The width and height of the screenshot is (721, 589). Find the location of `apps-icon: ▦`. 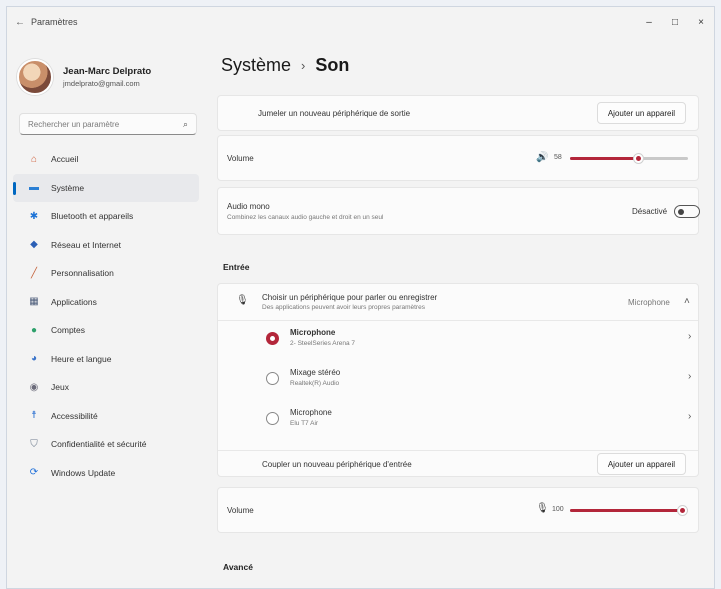

apps-icon: ▦ is located at coordinates (34, 302).